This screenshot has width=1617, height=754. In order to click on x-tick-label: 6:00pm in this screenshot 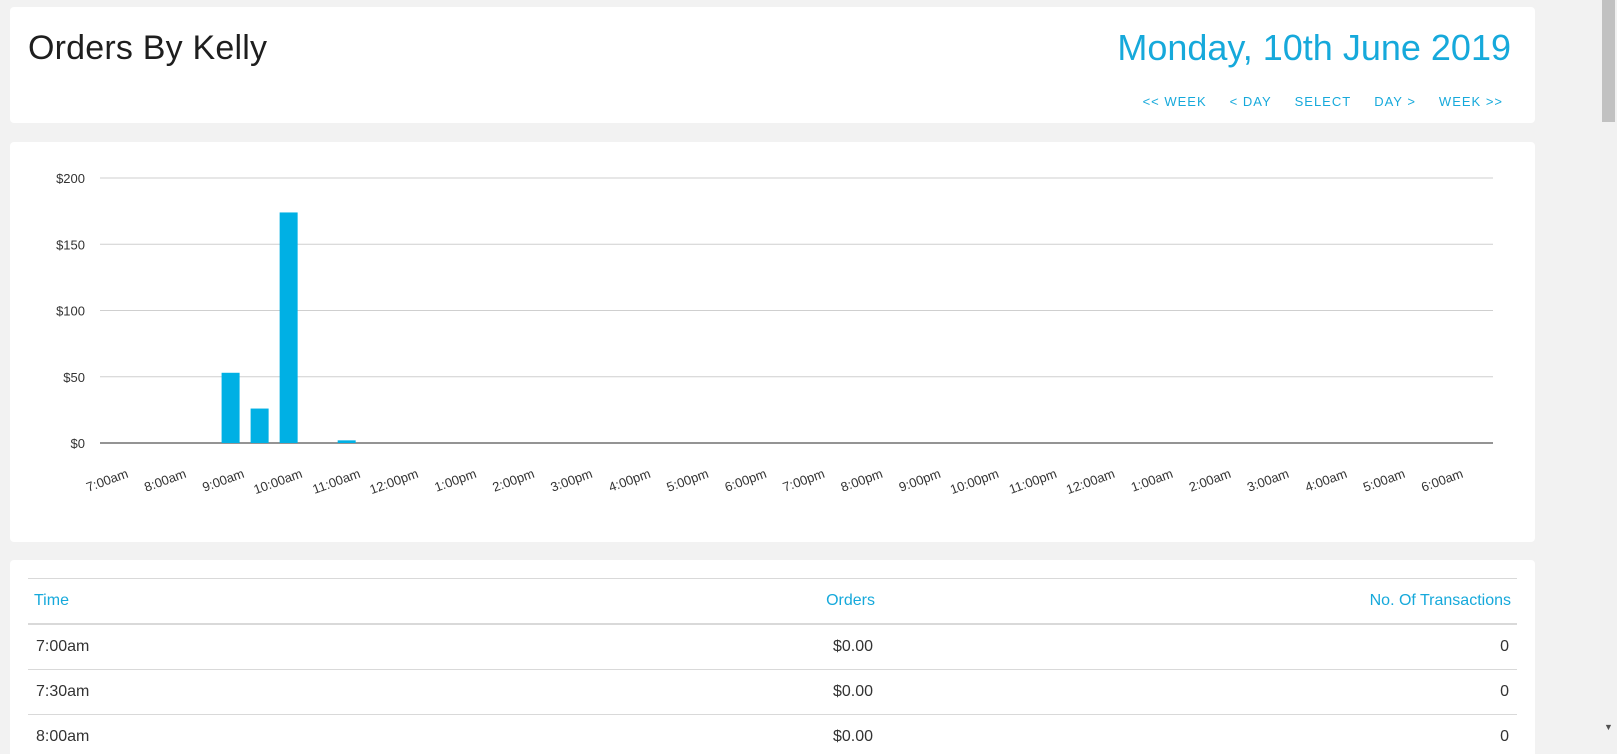, I will do `click(746, 480)`.